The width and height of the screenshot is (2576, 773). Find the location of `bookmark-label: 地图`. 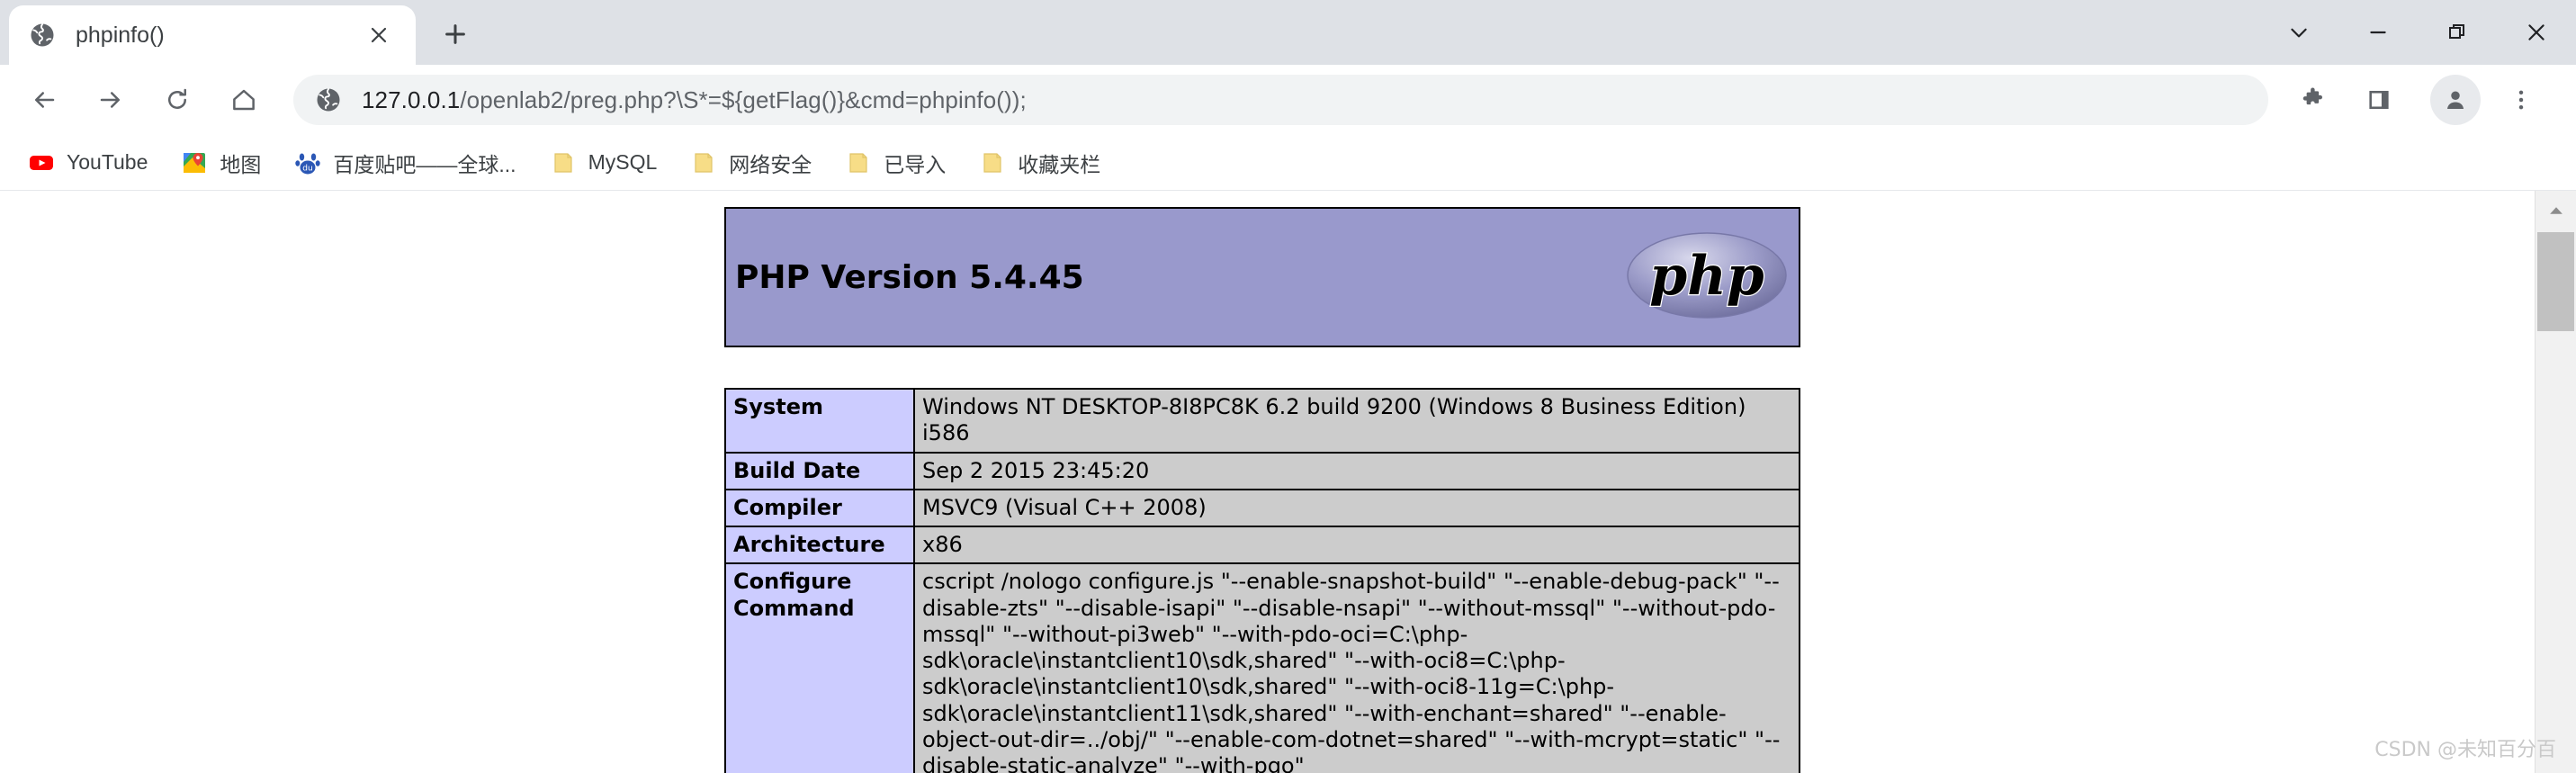

bookmark-label: 地图 is located at coordinates (241, 164).